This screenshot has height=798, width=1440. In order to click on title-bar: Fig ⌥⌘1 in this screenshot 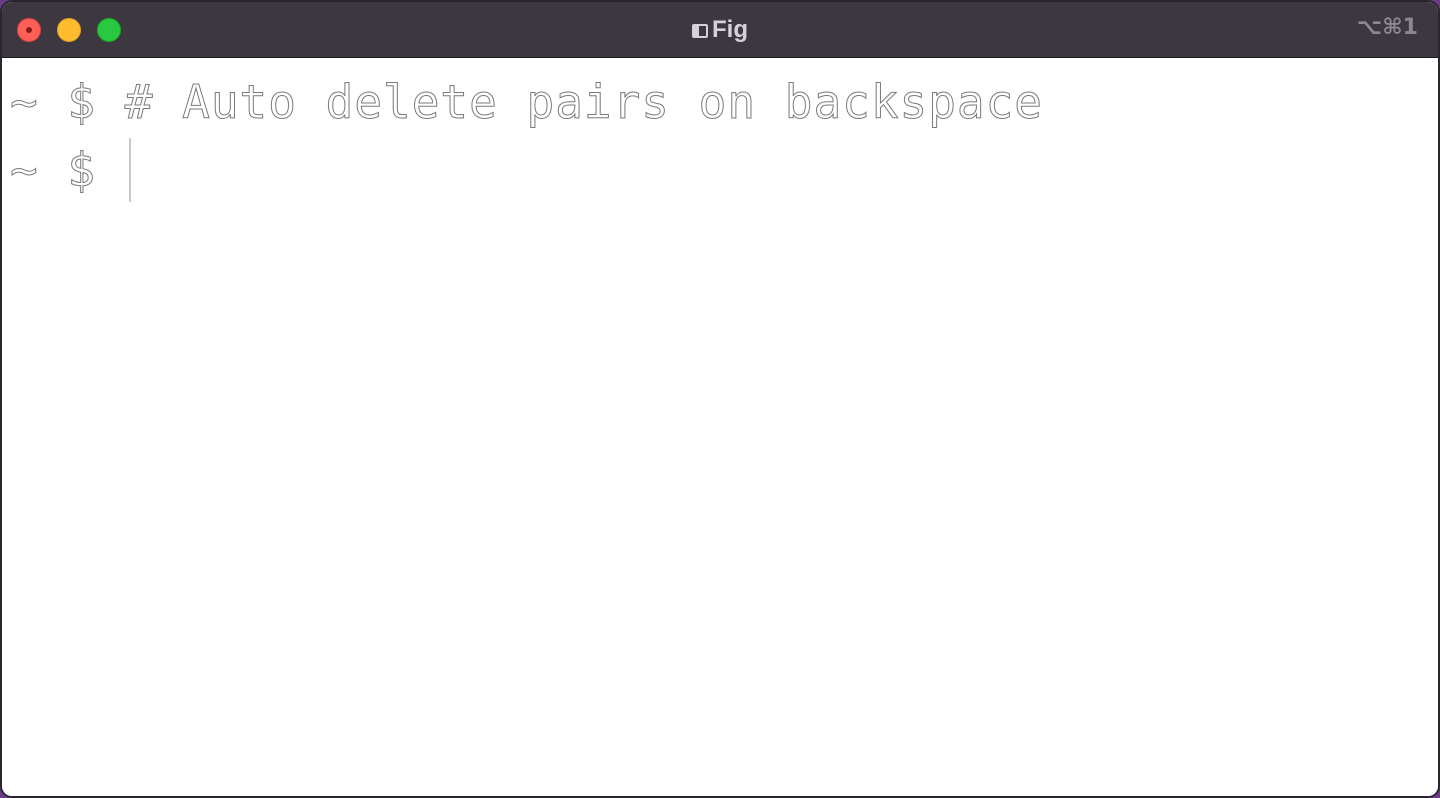, I will do `click(720, 30)`.